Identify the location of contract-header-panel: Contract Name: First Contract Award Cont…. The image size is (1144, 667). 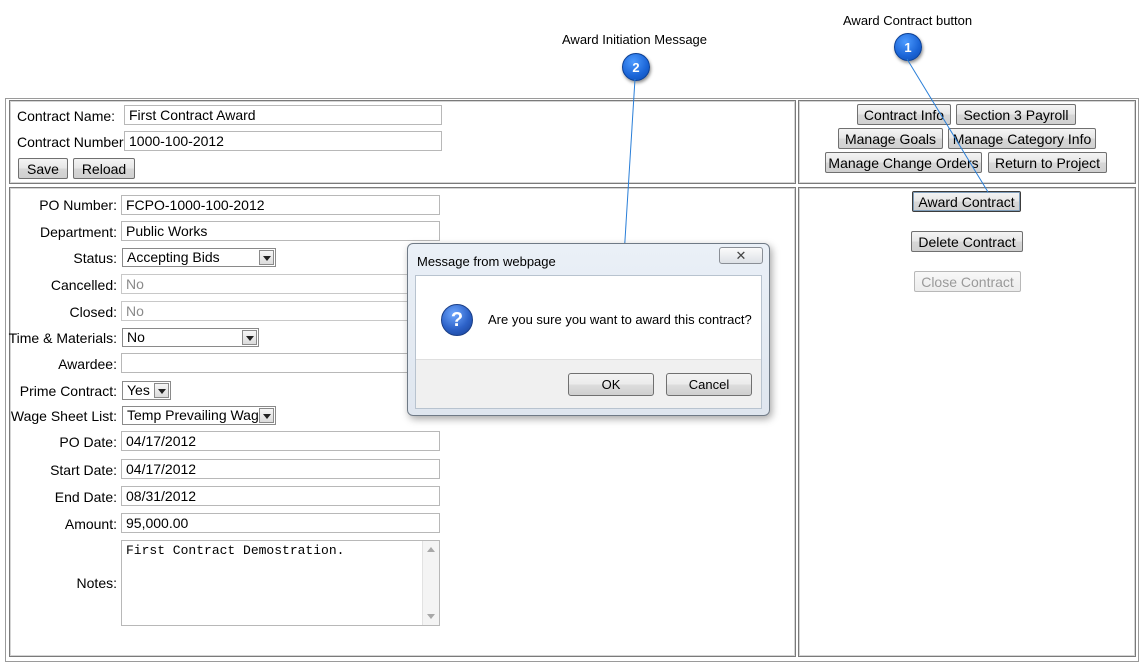
(402, 142).